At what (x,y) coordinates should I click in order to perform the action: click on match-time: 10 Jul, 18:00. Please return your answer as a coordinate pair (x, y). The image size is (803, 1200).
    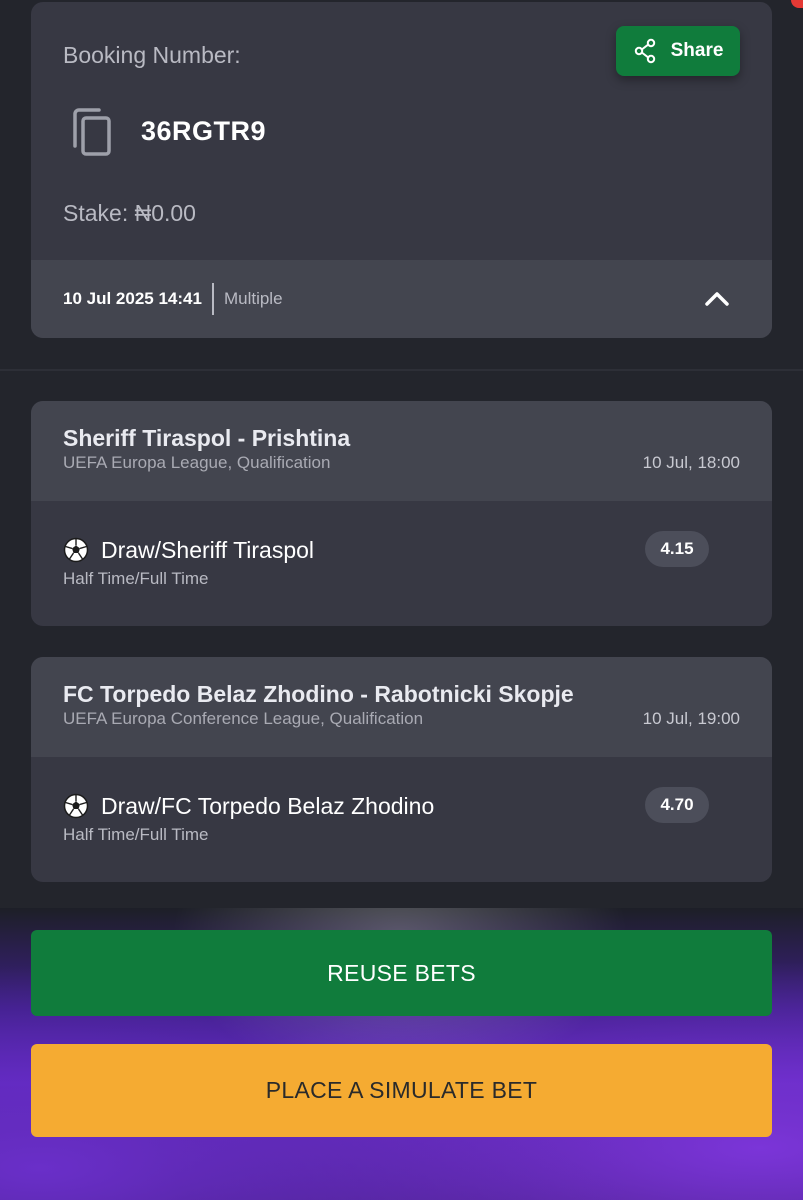
    Looking at the image, I should click on (691, 462).